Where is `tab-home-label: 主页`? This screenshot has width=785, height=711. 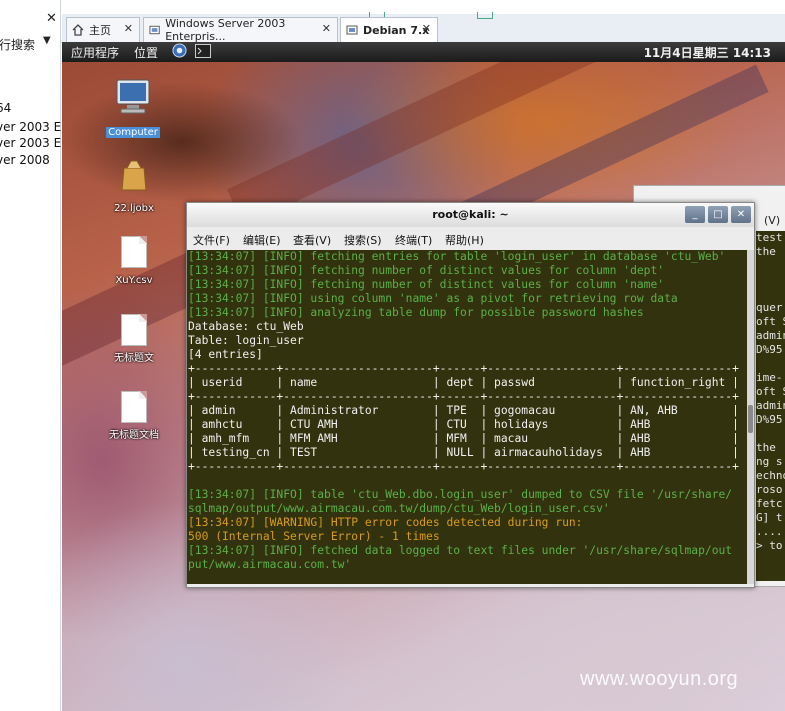 tab-home-label: 主页 is located at coordinates (100, 30).